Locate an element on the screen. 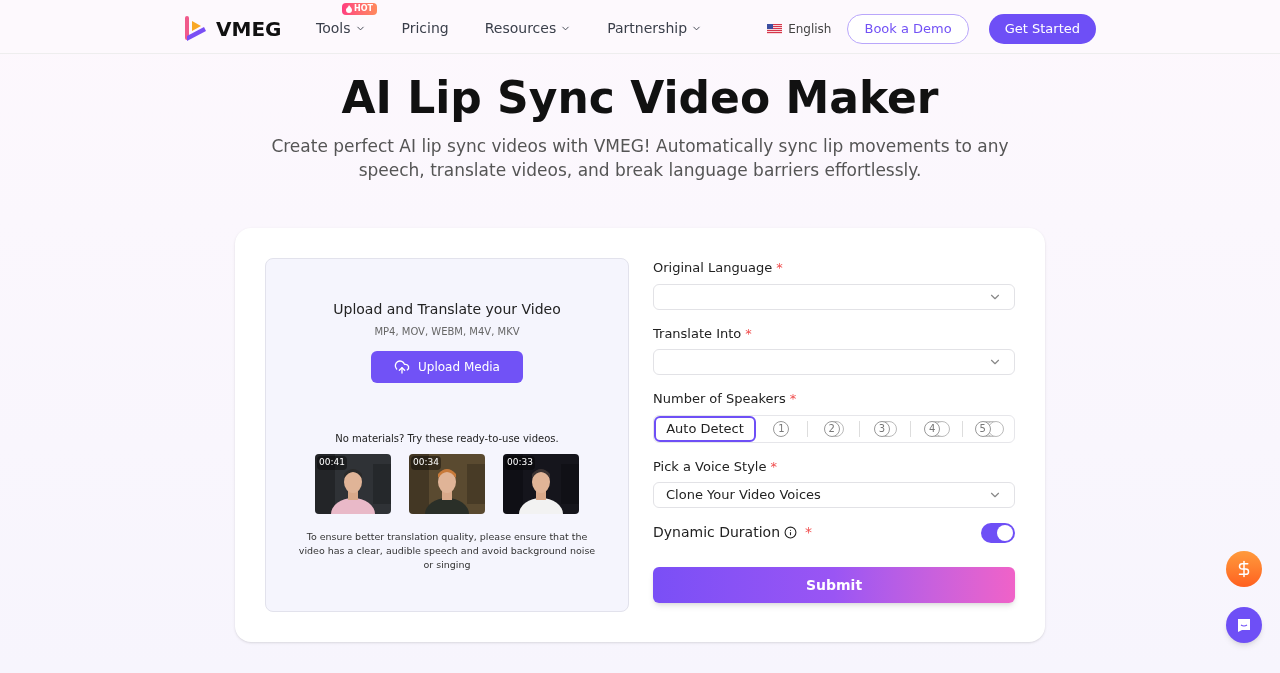  speaker-option: 5 is located at coordinates (988, 428).